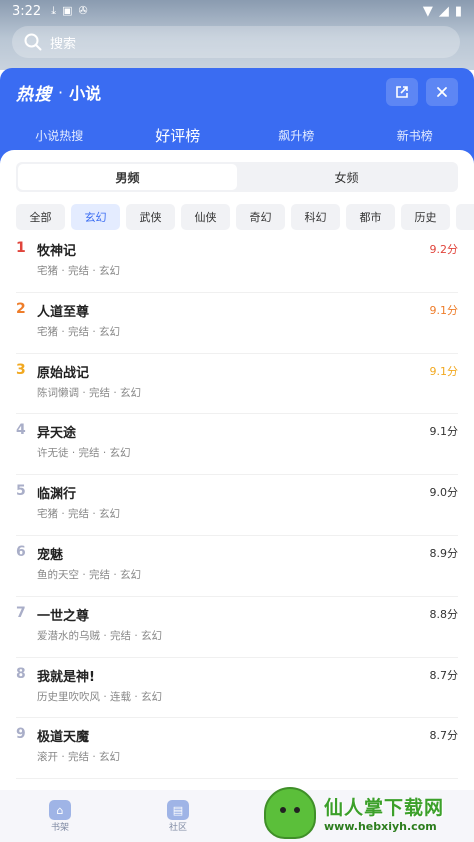 Image resolution: width=474 pixels, height=842 pixels. I want to click on book-score: 8.9分, so click(444, 553).